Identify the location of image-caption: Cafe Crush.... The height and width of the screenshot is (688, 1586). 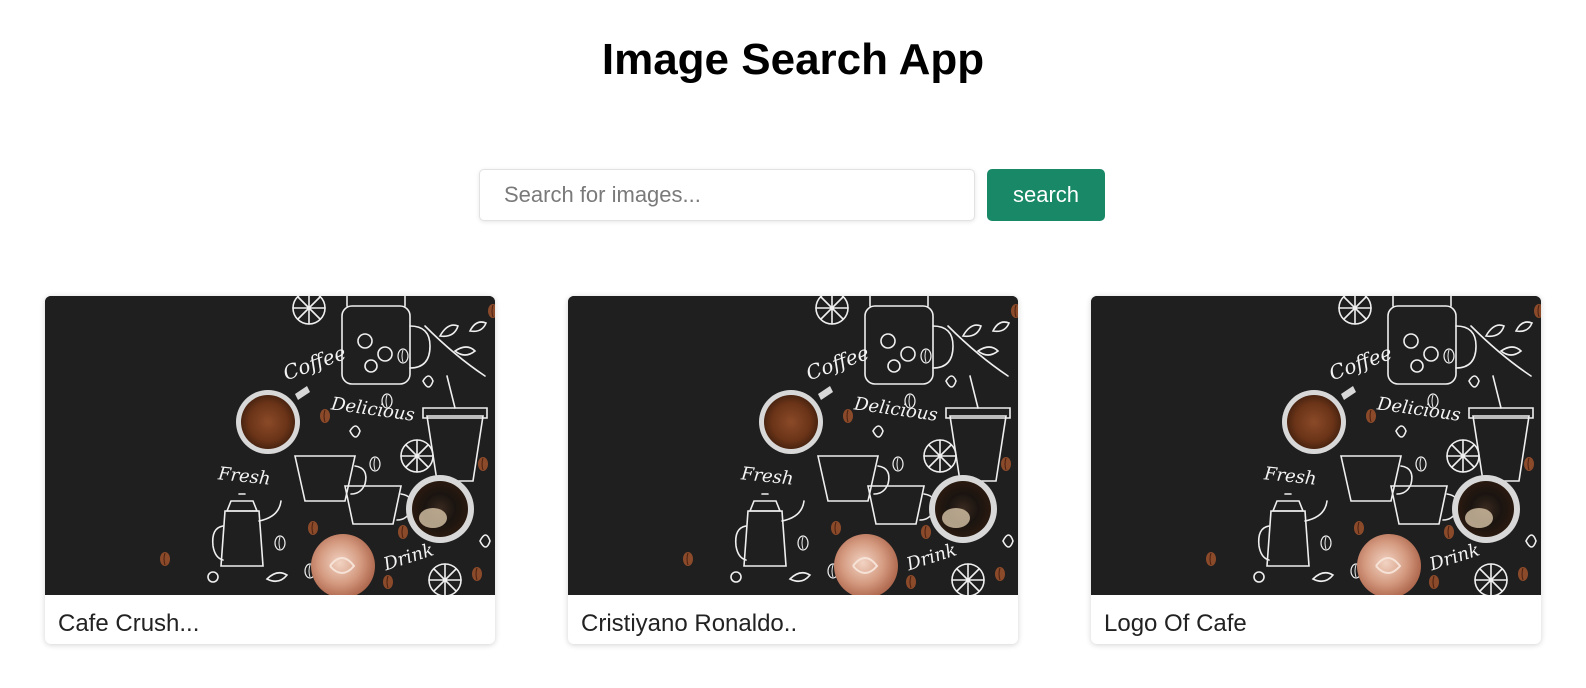
(129, 623).